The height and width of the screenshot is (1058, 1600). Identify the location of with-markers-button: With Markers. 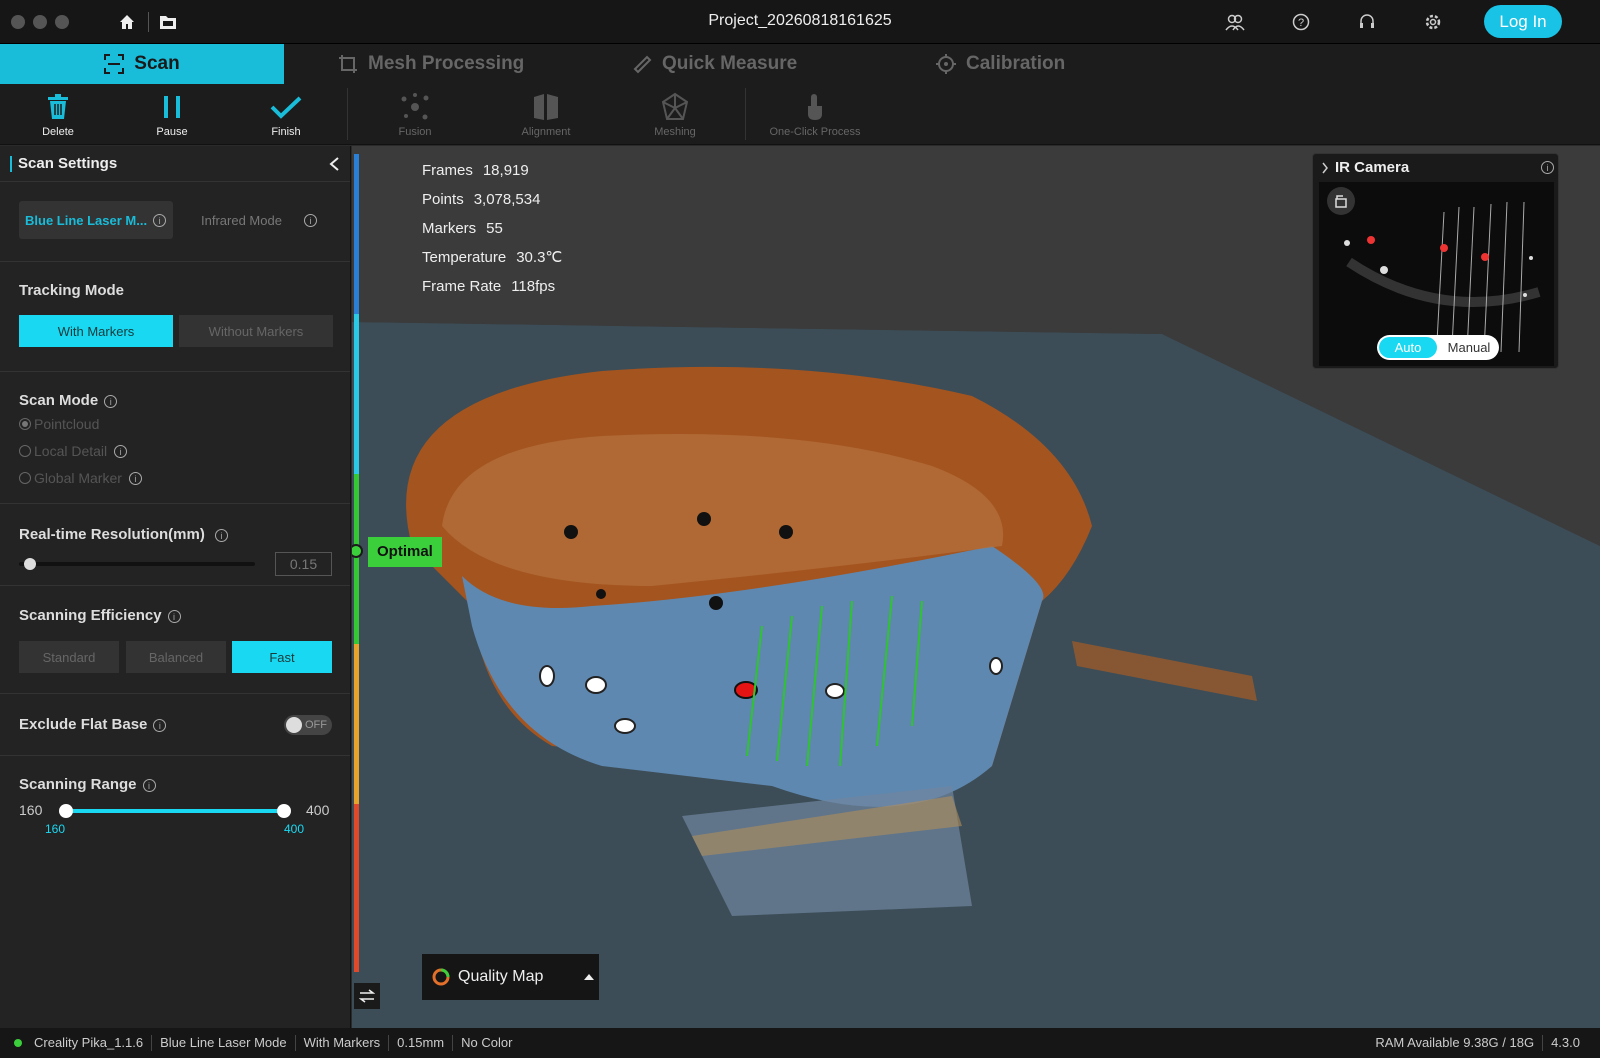
(96, 331).